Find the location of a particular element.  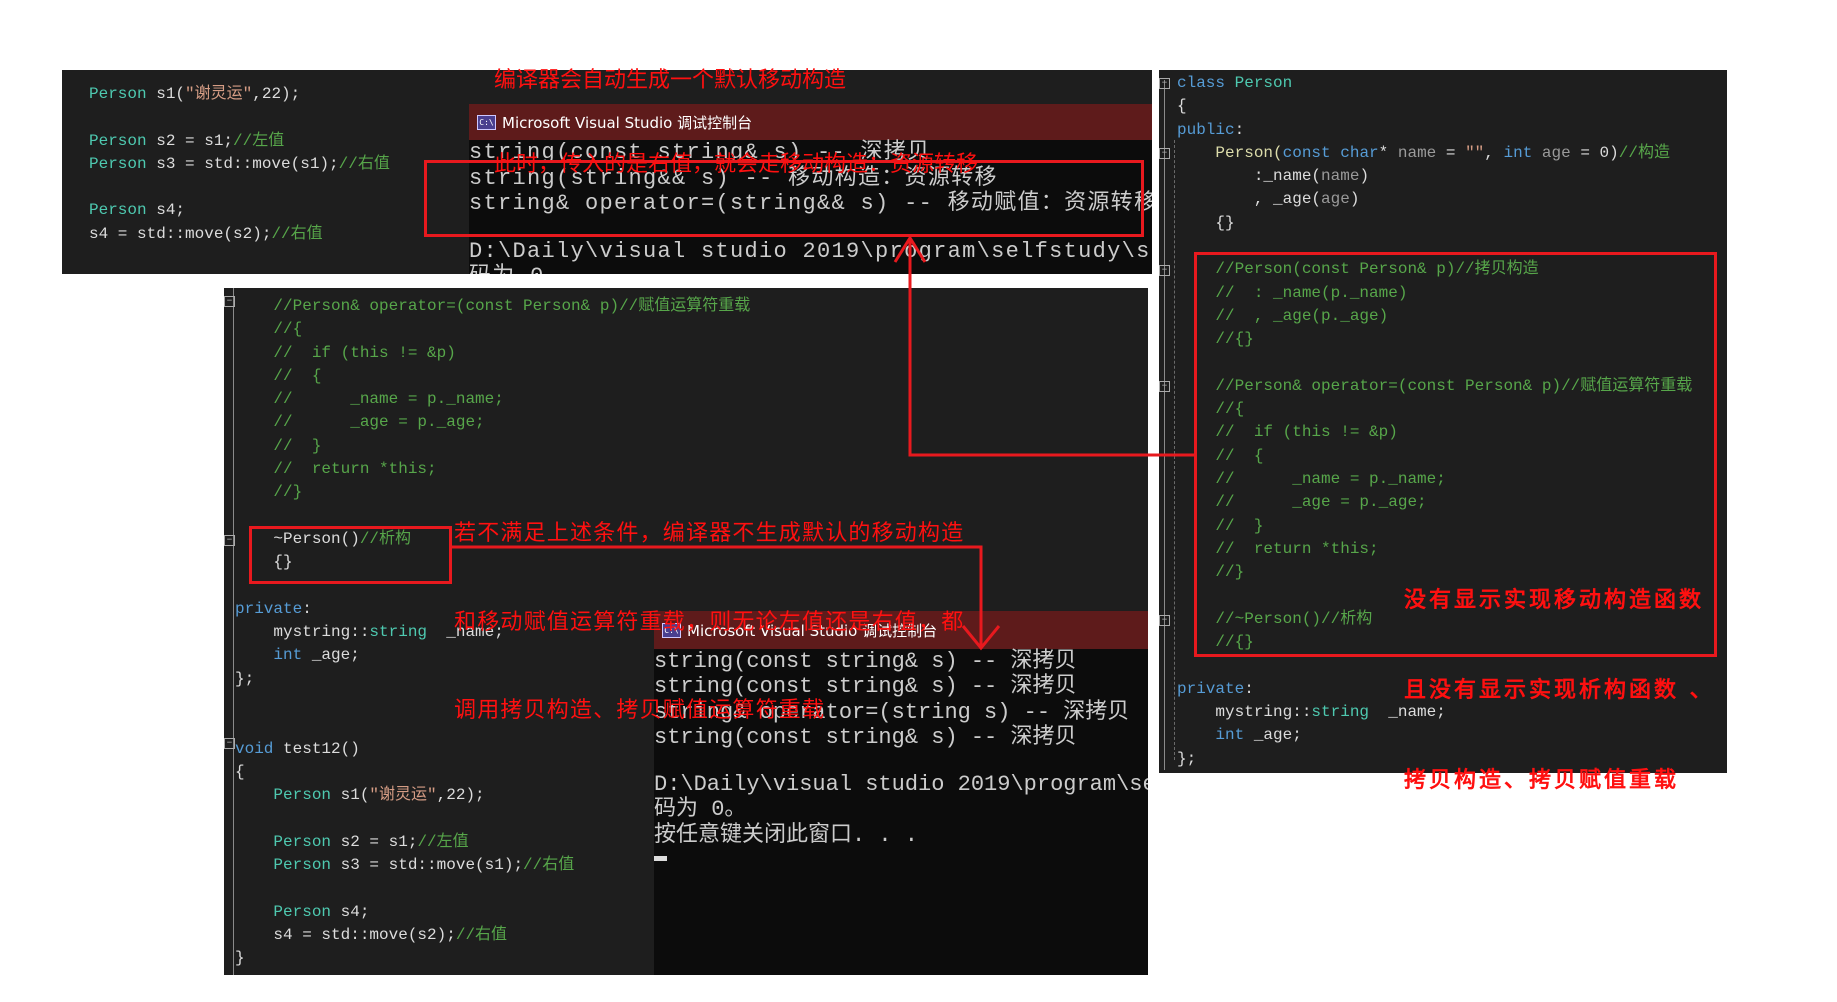

code-line: // _name = p._name; is located at coordinates (492, 399).